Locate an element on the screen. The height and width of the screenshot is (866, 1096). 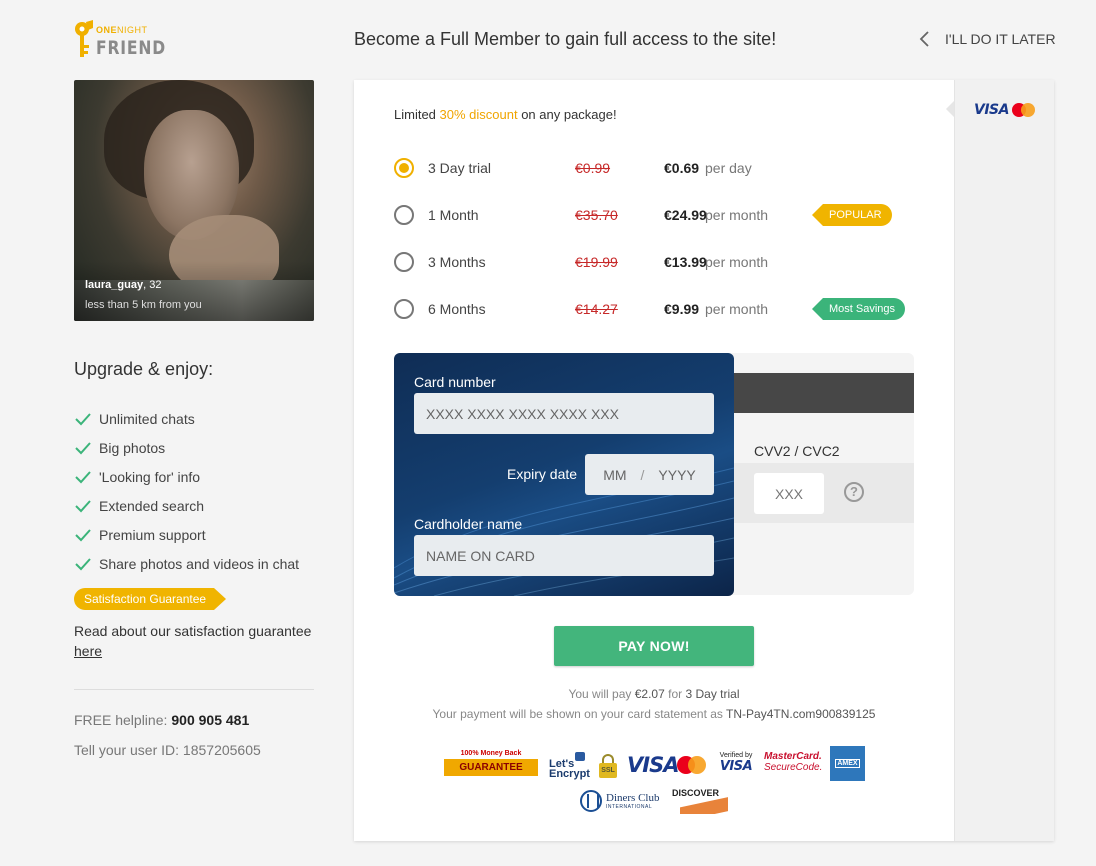
cardholder-input is located at coordinates (564, 555).